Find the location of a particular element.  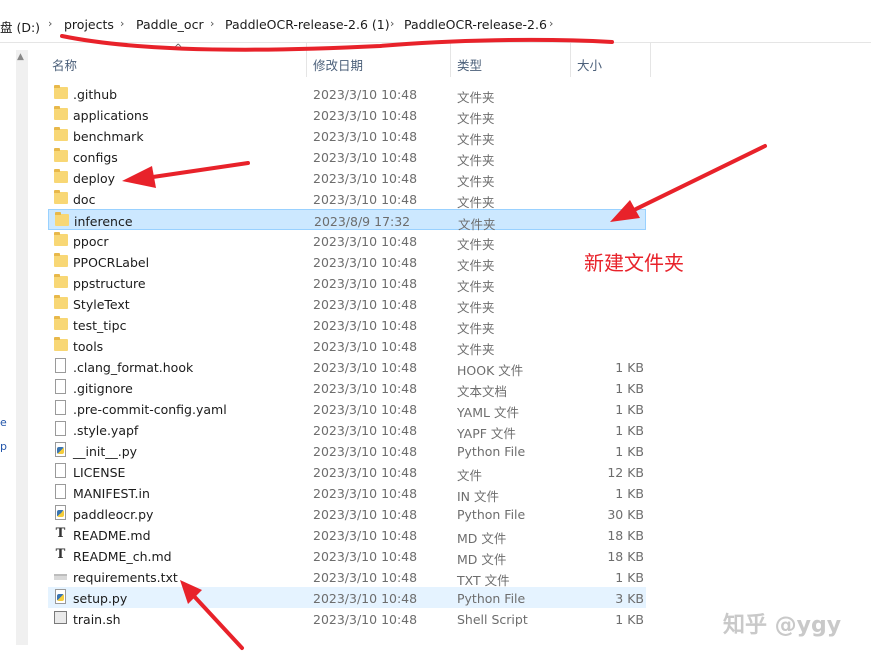

file-row: tools 2023/3/10 10:48 文件夹 is located at coordinates (347, 346).